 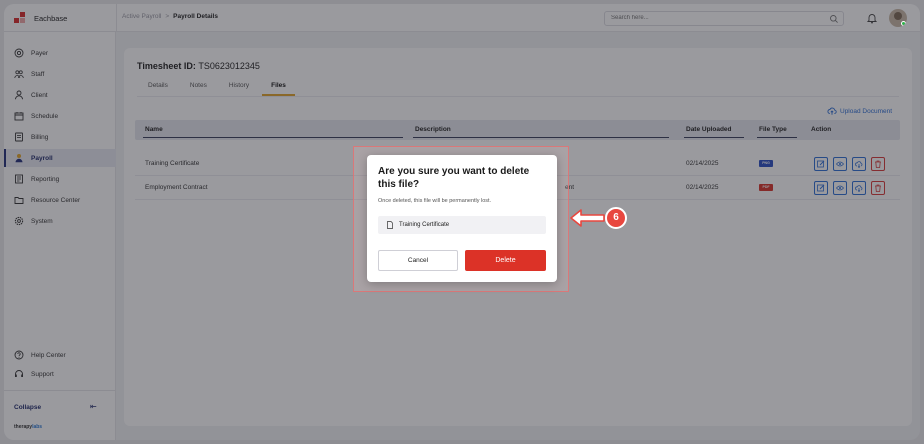 What do you see at coordinates (462, 225) in the screenshot?
I see `dialog-file-chip: Training Certificate` at bounding box center [462, 225].